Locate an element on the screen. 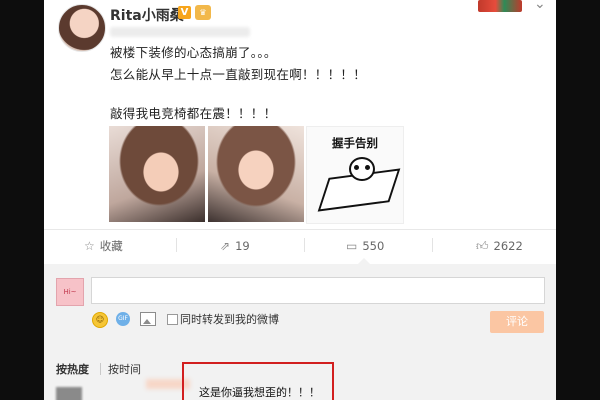  post-image-3-meme: 握手告别 is located at coordinates (355, 175).